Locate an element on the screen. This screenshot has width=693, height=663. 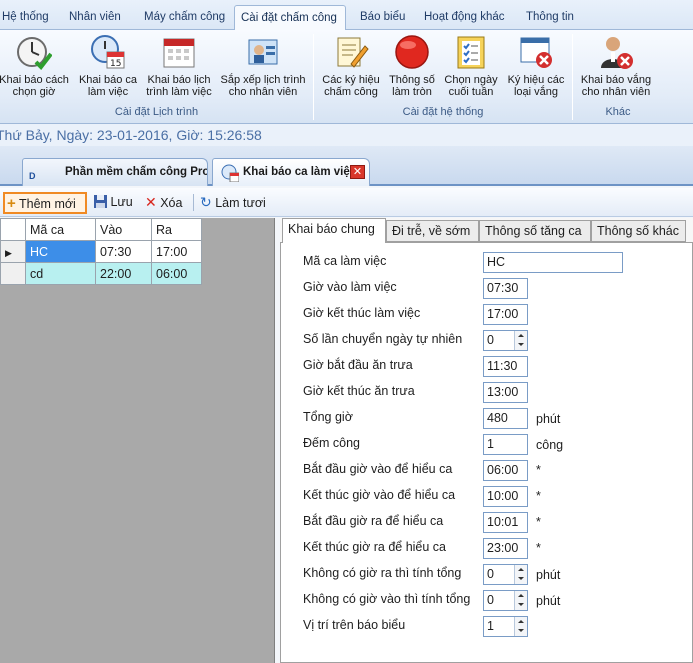
close-icon: ✕ is located at coordinates (357, 172).